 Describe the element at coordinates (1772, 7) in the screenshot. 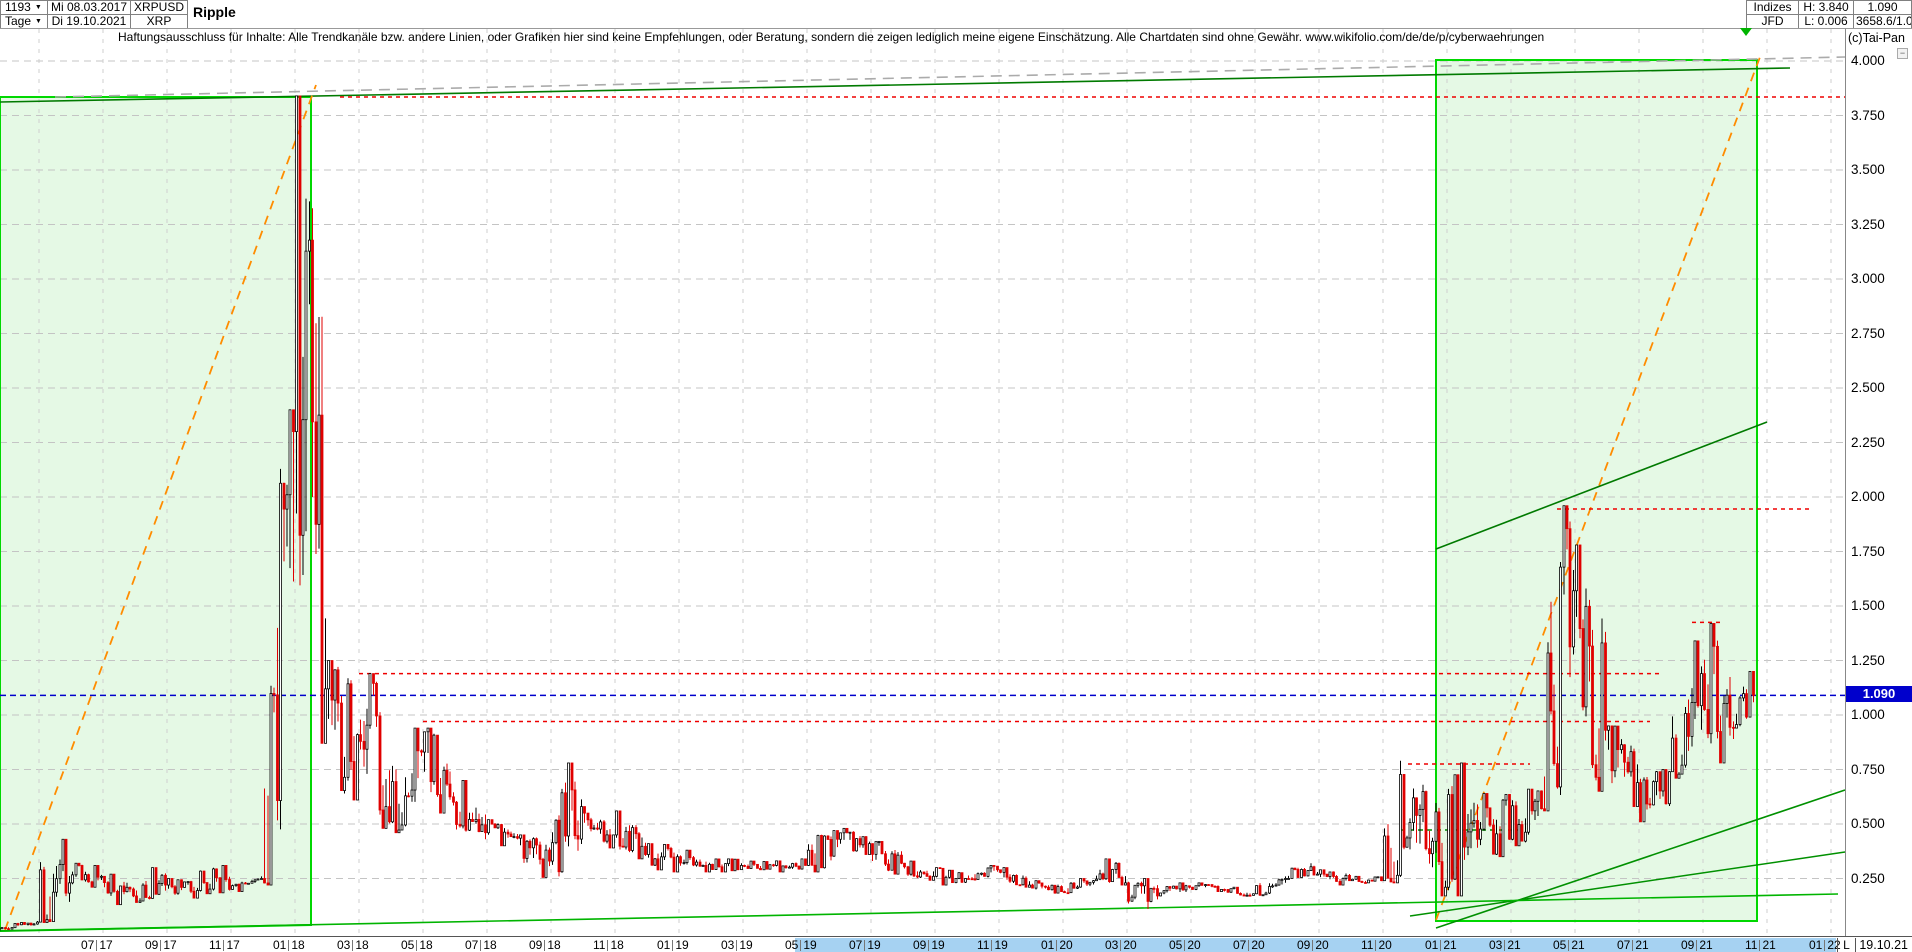

I see `indizes-cell: Indizes` at that location.